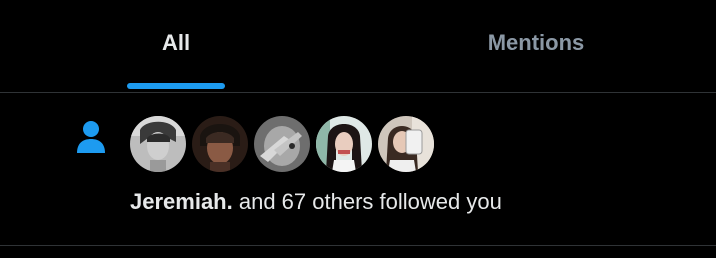  I want to click on tab-all-label: All, so click(176, 42).